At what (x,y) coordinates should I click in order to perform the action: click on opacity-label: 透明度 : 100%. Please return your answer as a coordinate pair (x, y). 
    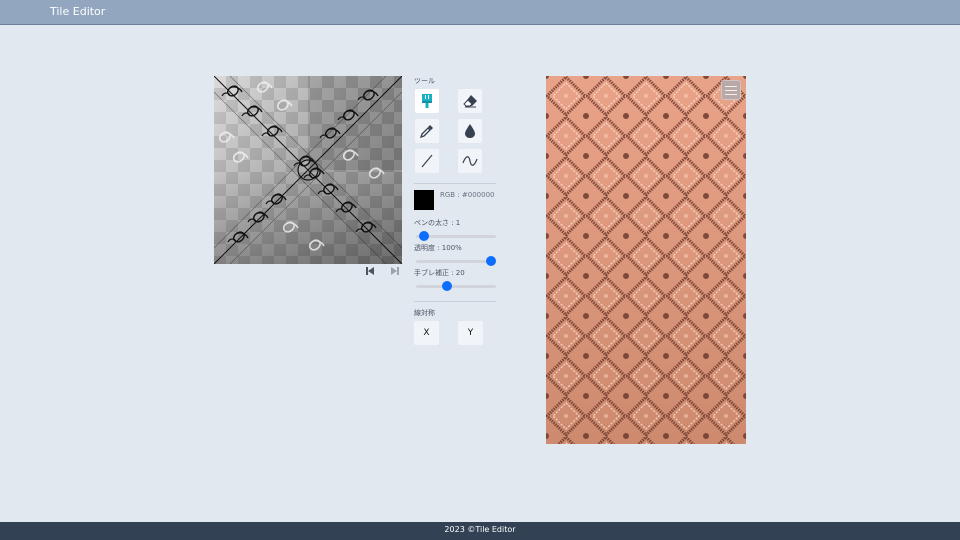
    Looking at the image, I should click on (438, 248).